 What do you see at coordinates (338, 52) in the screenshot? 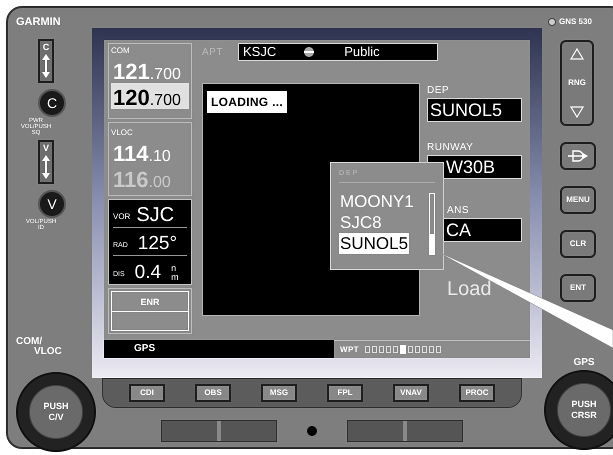
I see `airport-field: KSJC Public` at bounding box center [338, 52].